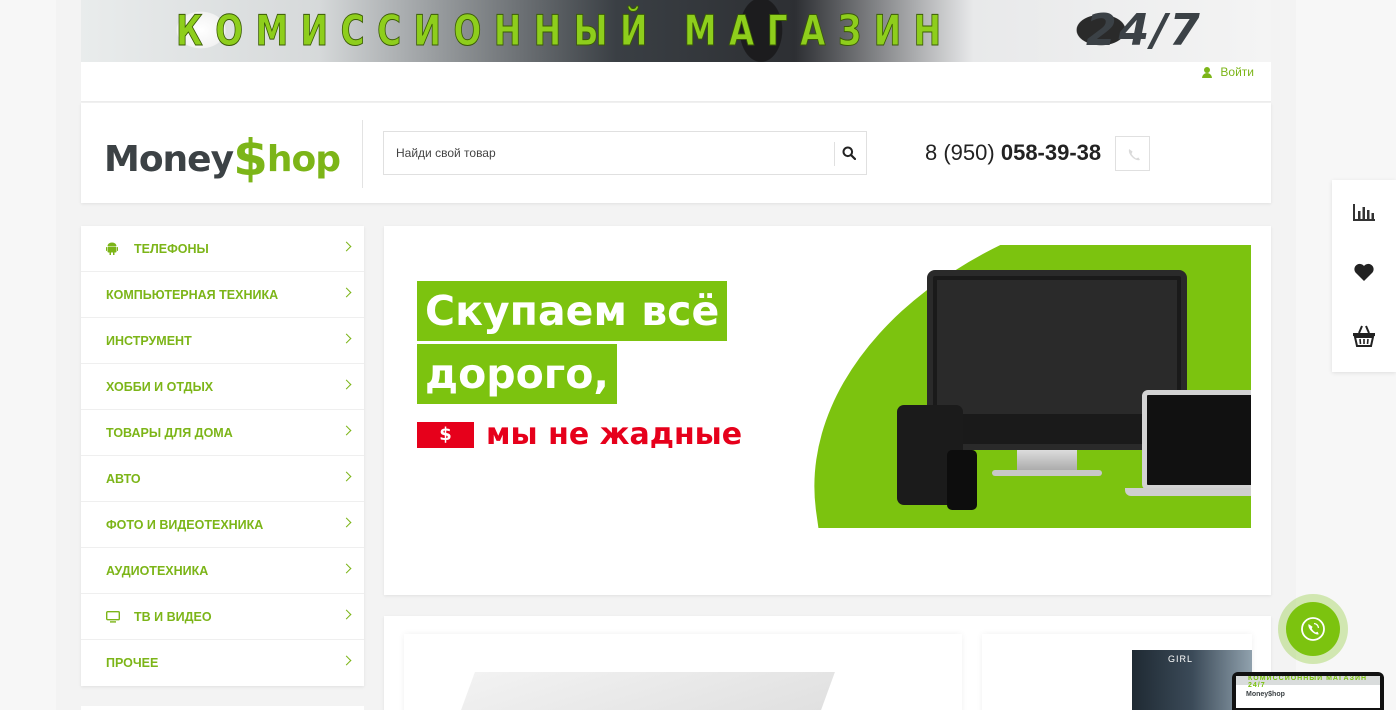 Image resolution: width=1396 pixels, height=710 pixels. What do you see at coordinates (222, 479) in the screenshot?
I see `category-auto: АВТО` at bounding box center [222, 479].